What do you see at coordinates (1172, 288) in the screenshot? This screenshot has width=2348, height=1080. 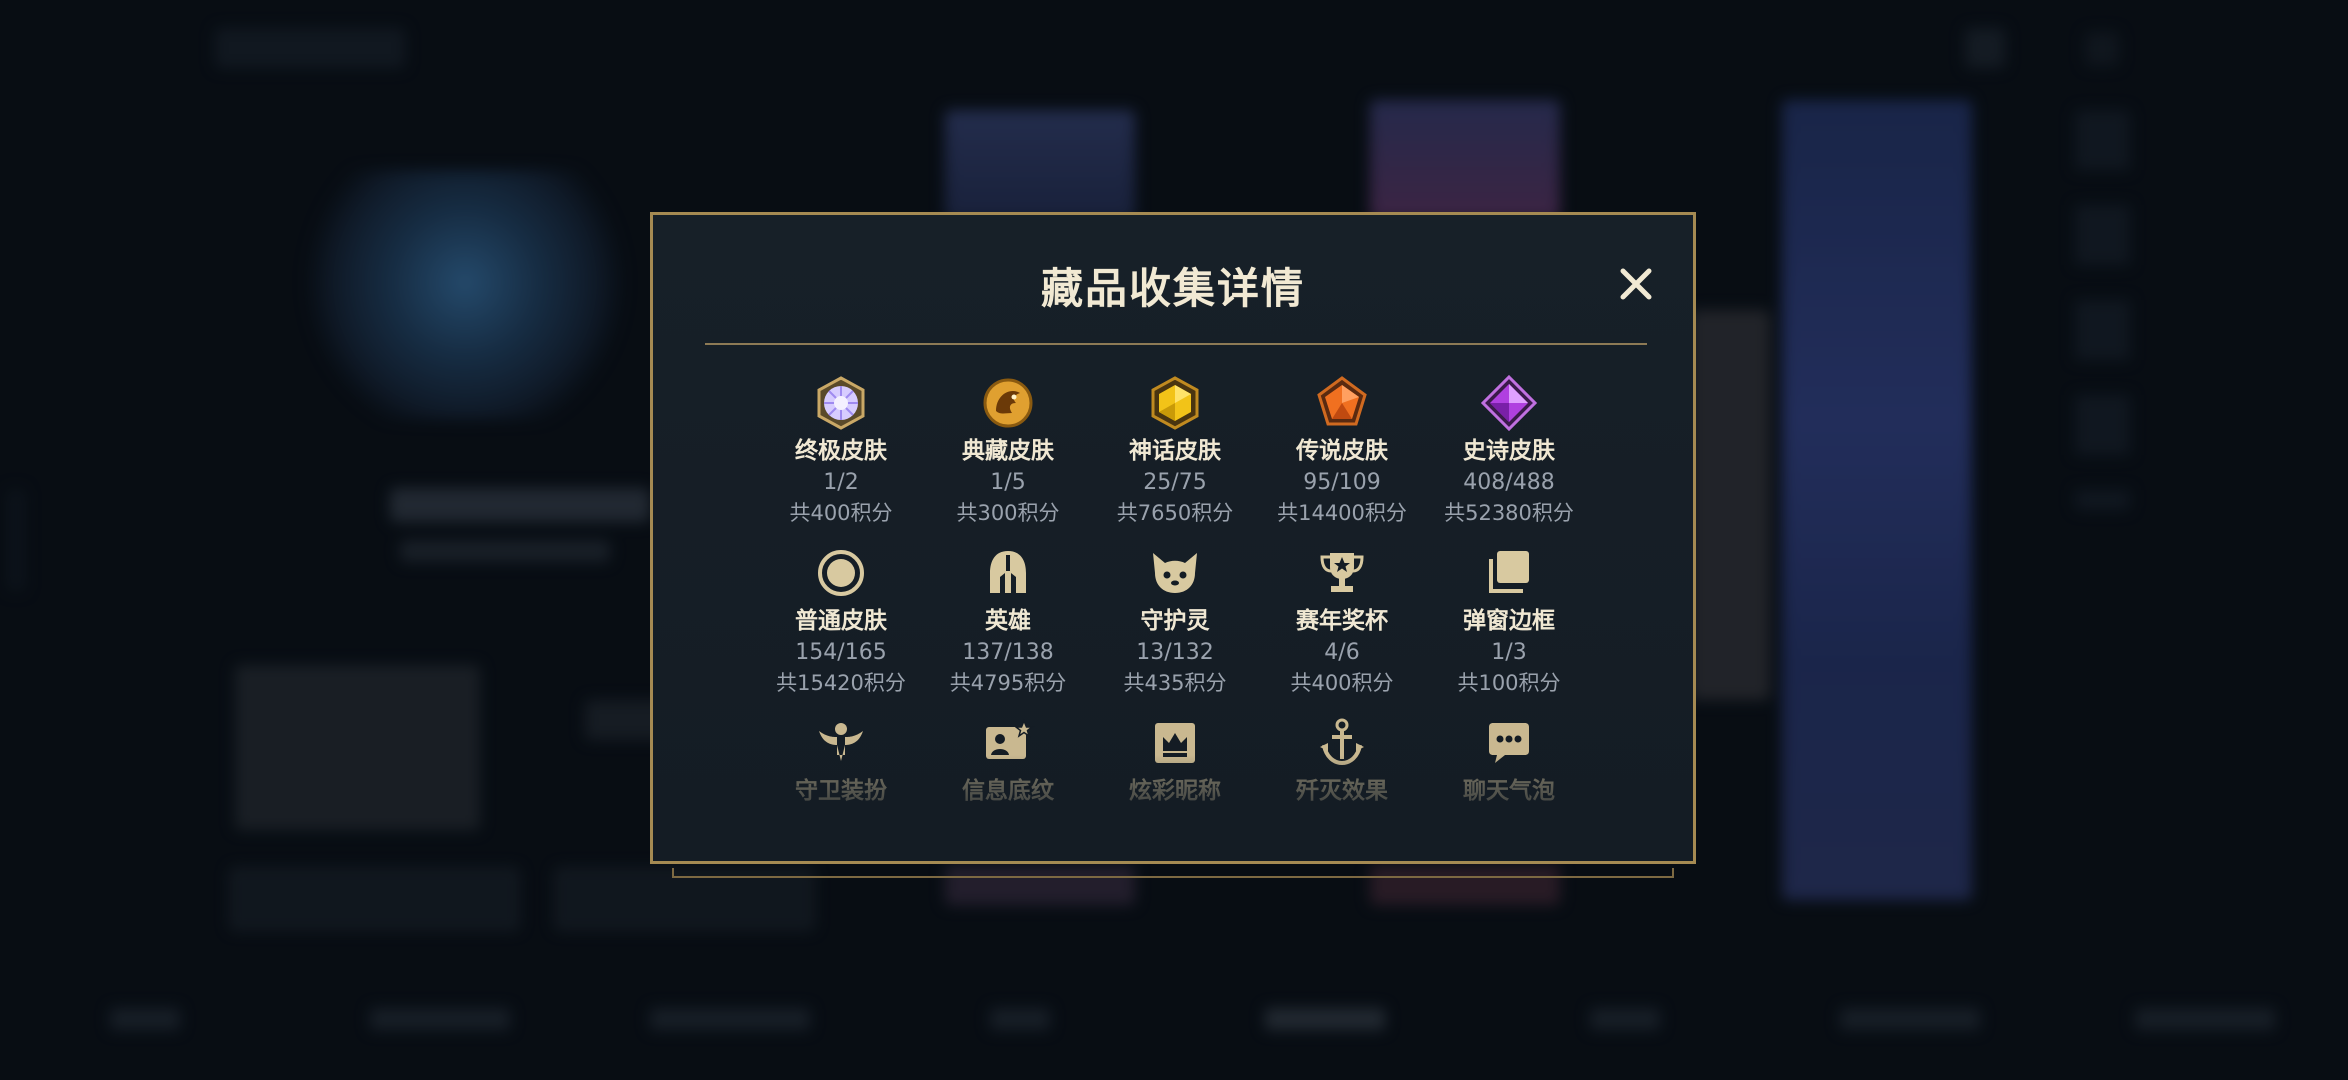 I see `modal-title: 藏品收集详情` at bounding box center [1172, 288].